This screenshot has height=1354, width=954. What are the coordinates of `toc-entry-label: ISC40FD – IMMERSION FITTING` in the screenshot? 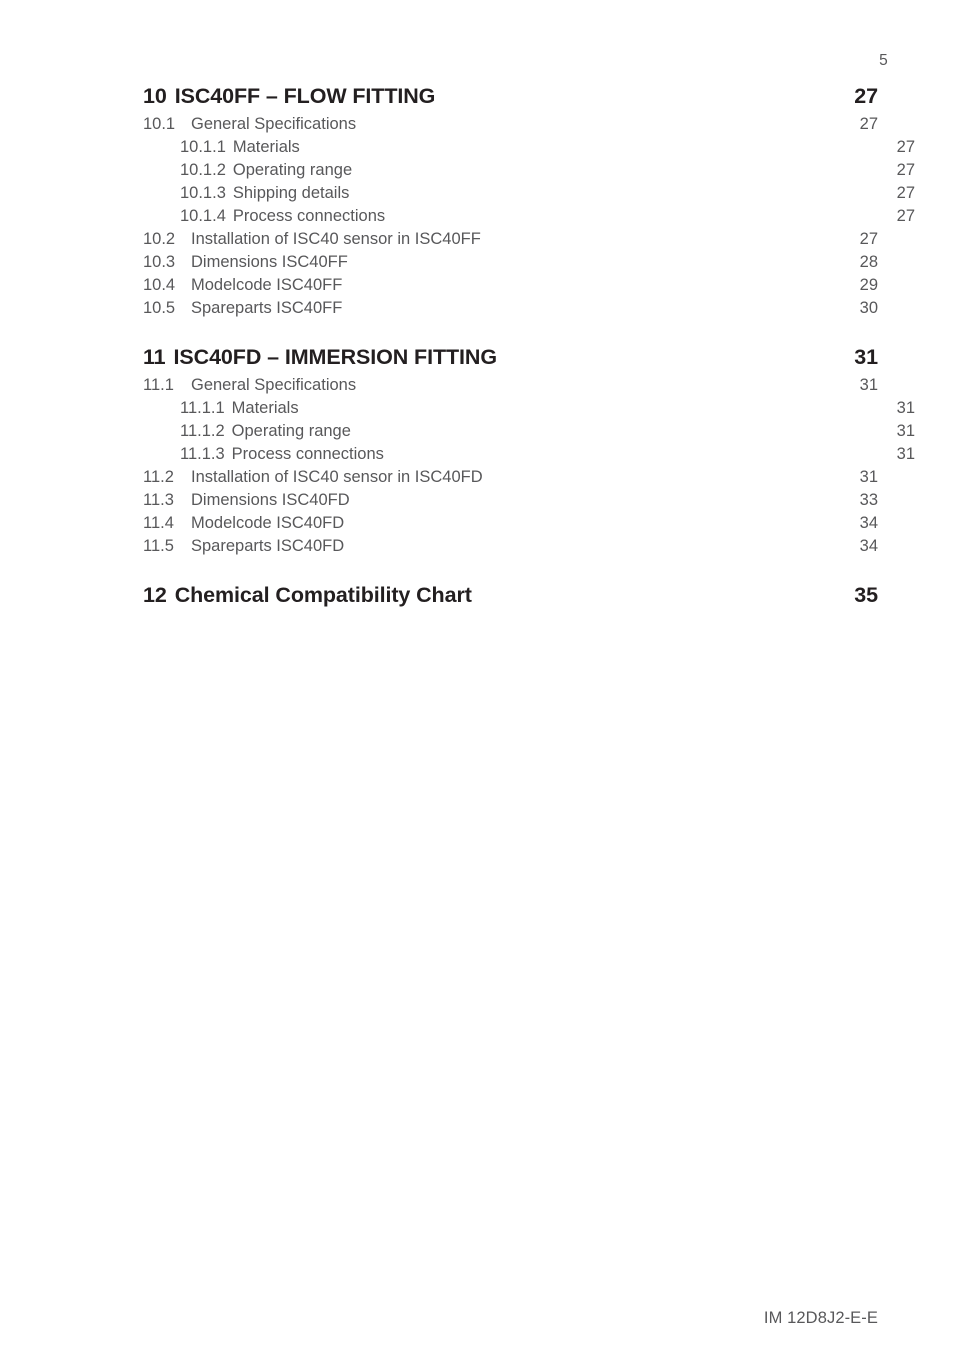 It's located at (335, 357).